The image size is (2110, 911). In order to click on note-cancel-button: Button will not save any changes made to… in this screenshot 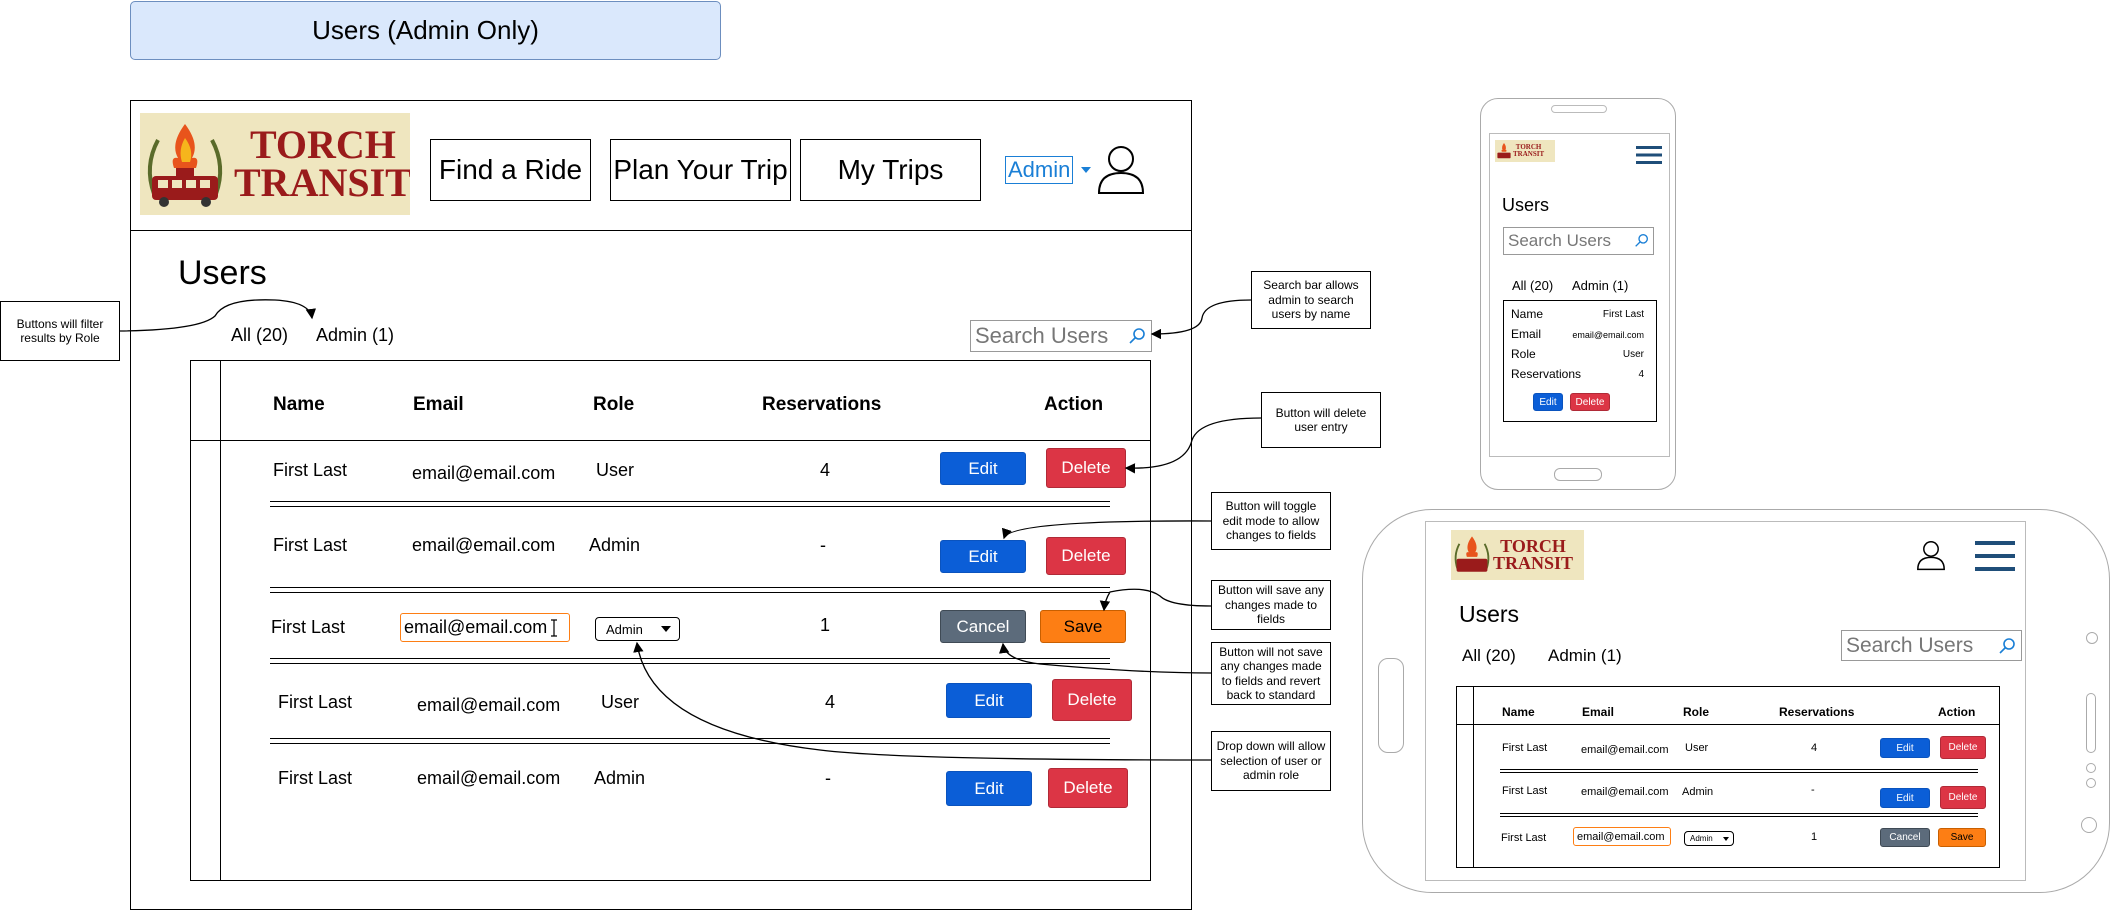, I will do `click(1271, 673)`.